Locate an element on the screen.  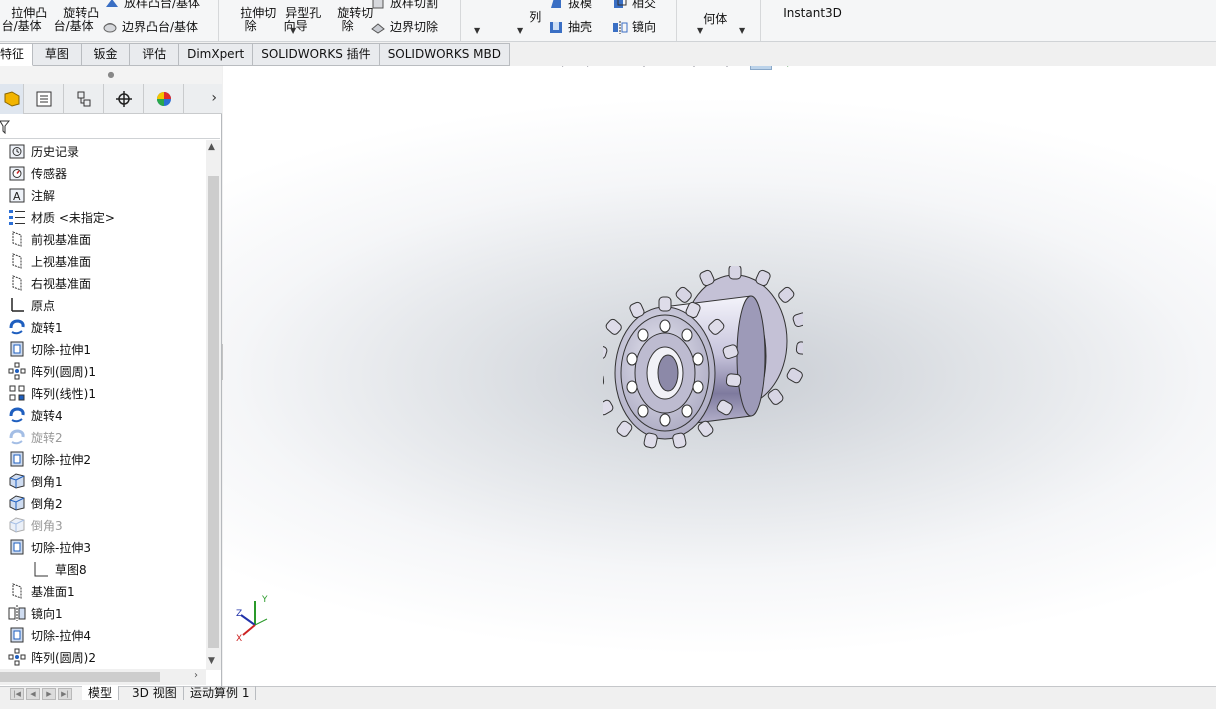
chamfer-icon is located at coordinates (17, 481).